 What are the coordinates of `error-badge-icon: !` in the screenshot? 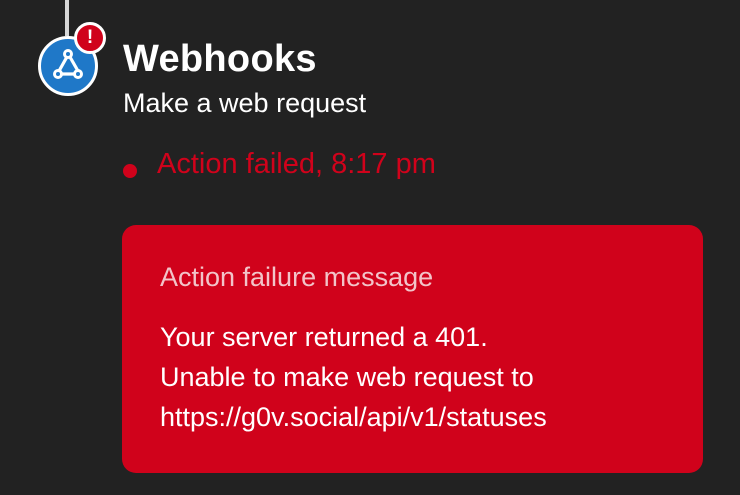 It's located at (90, 38).